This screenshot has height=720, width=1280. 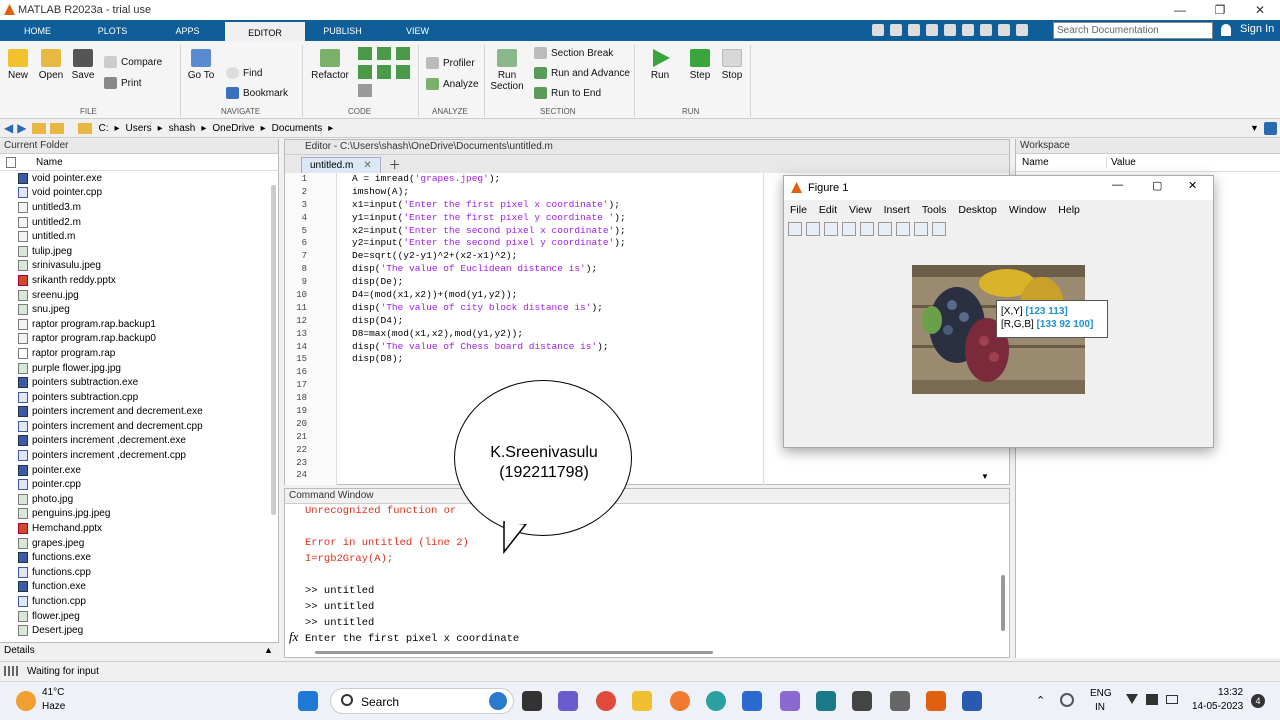 What do you see at coordinates (386, 72) in the screenshot?
I see `code-tools` at bounding box center [386, 72].